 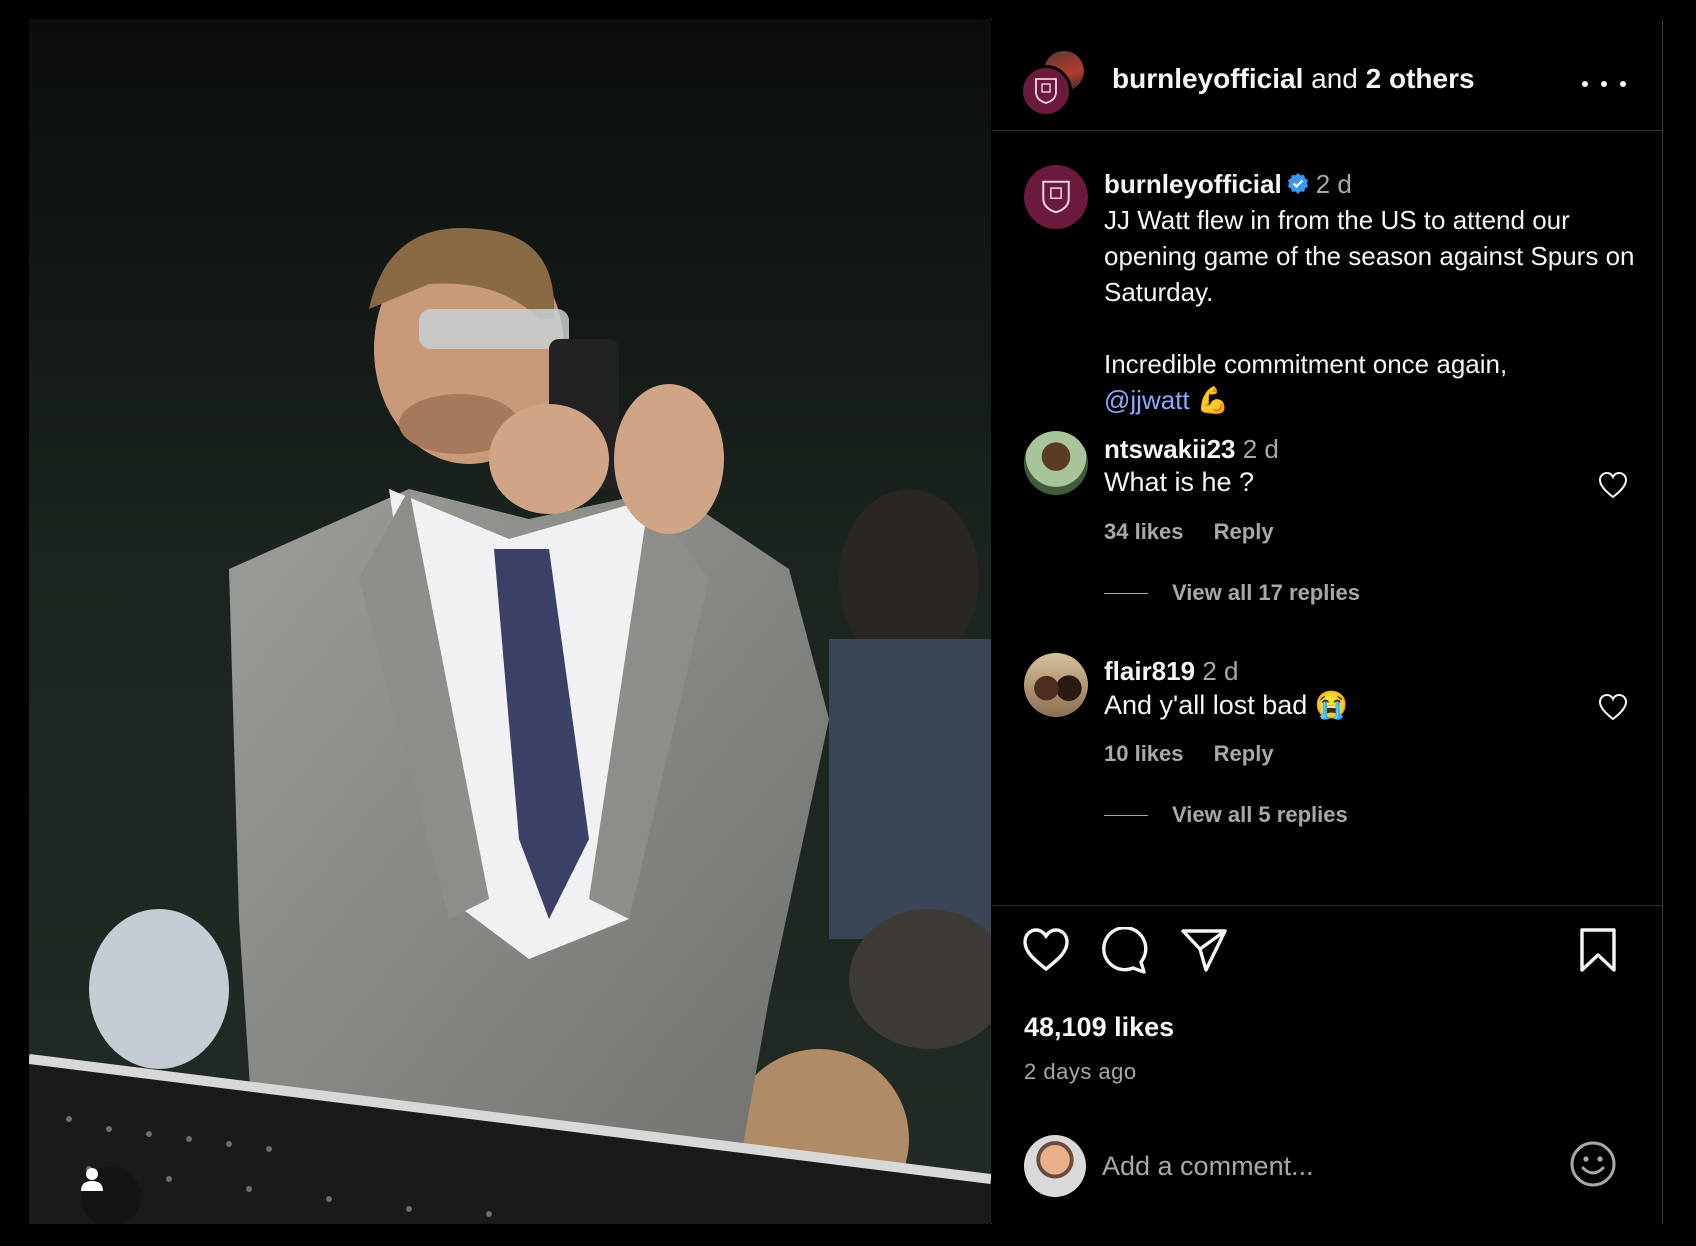 What do you see at coordinates (1204, 950) in the screenshot?
I see `share-icon` at bounding box center [1204, 950].